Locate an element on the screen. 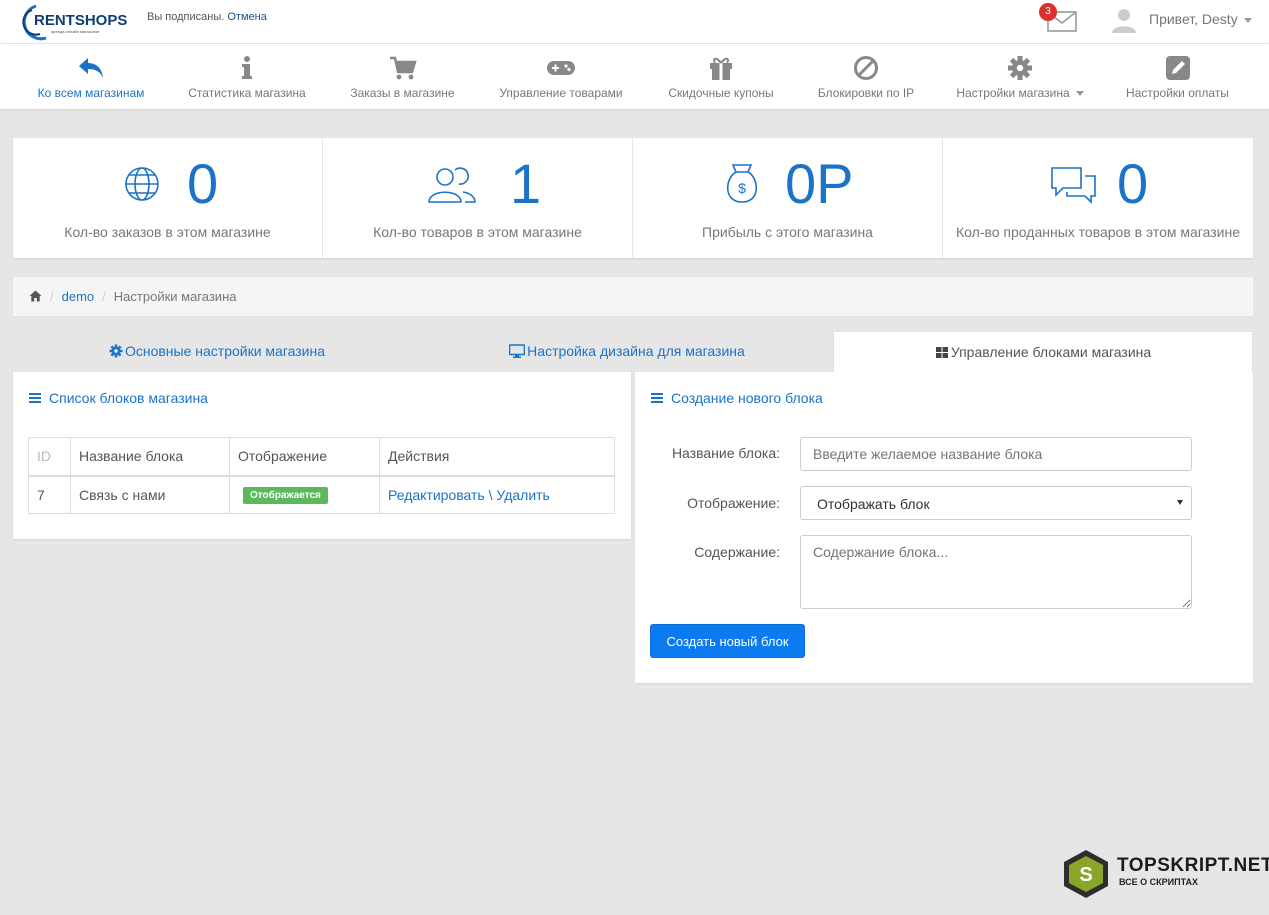 The height and width of the screenshot is (915, 1269). nav-shop-orders: Заказы в магазине is located at coordinates (402, 77).